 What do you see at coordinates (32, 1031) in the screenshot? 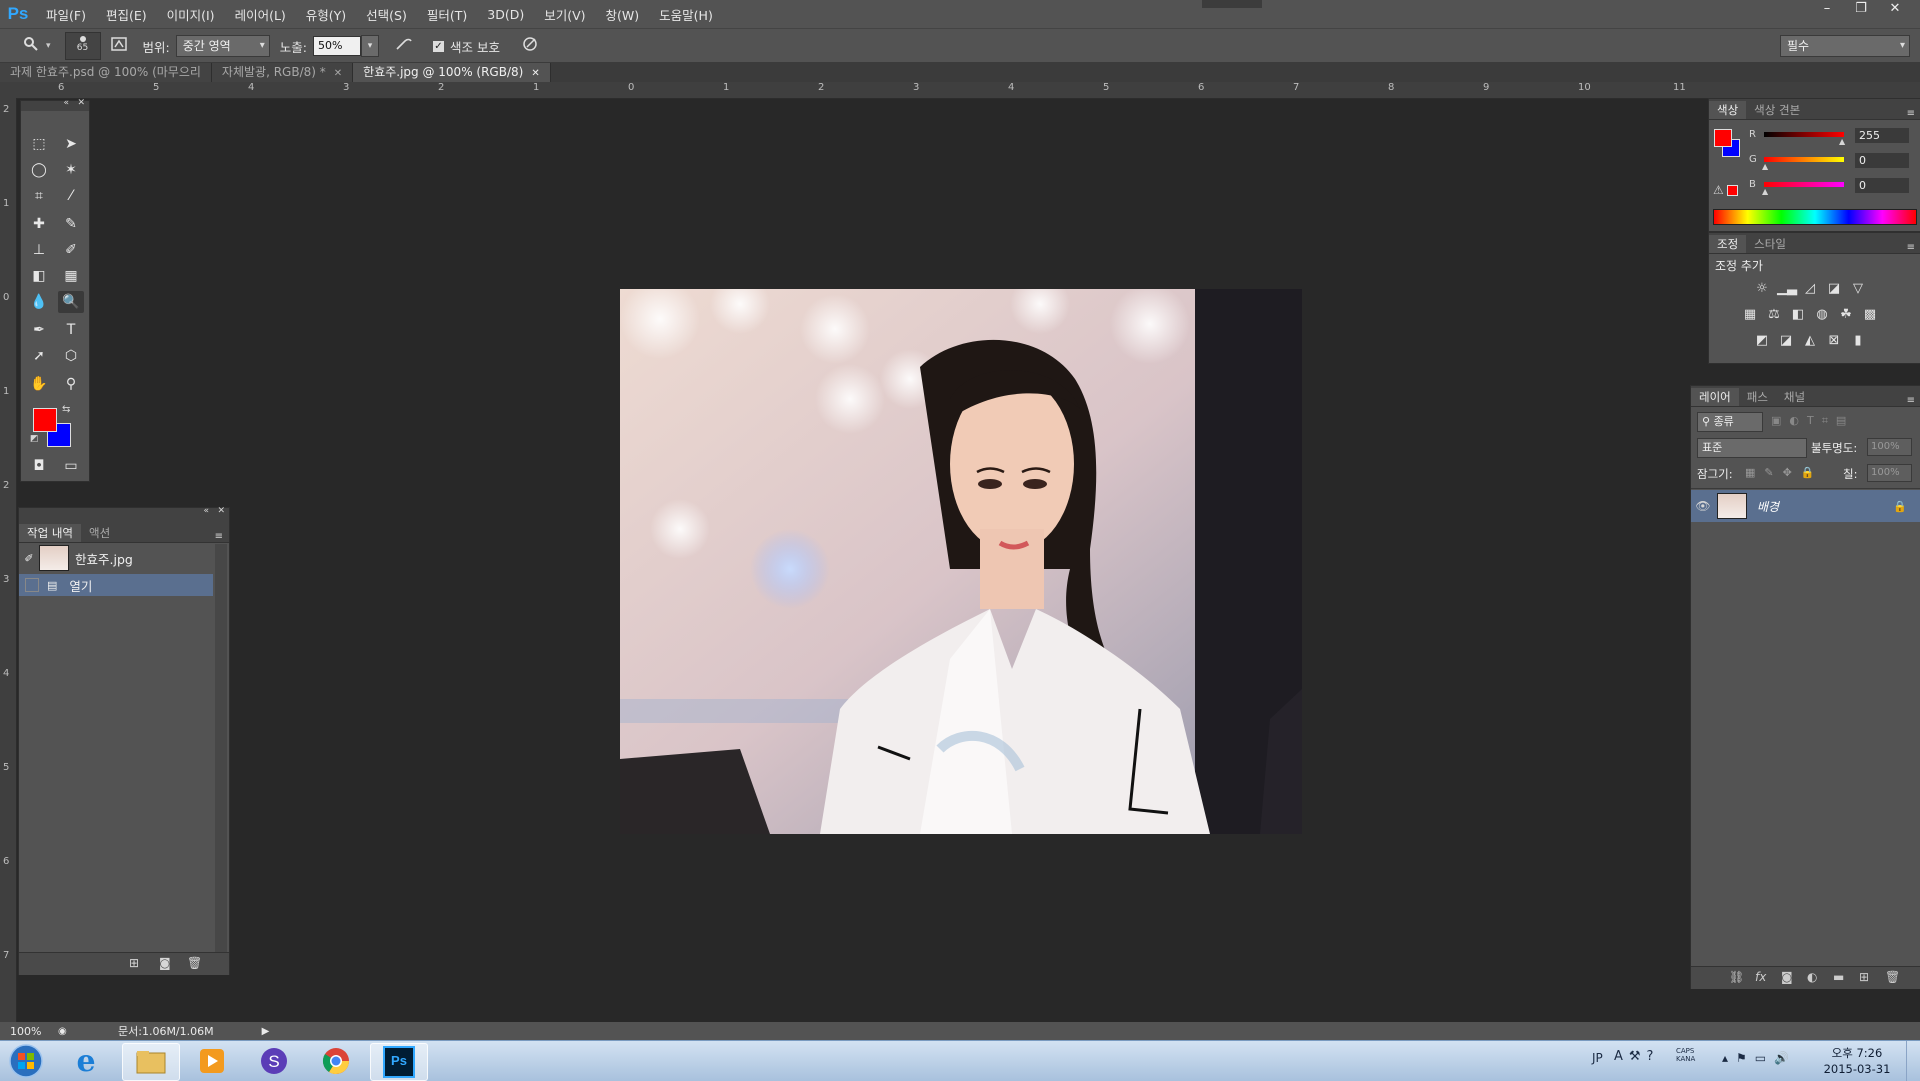
I see `zoom-level: 100%` at bounding box center [32, 1031].